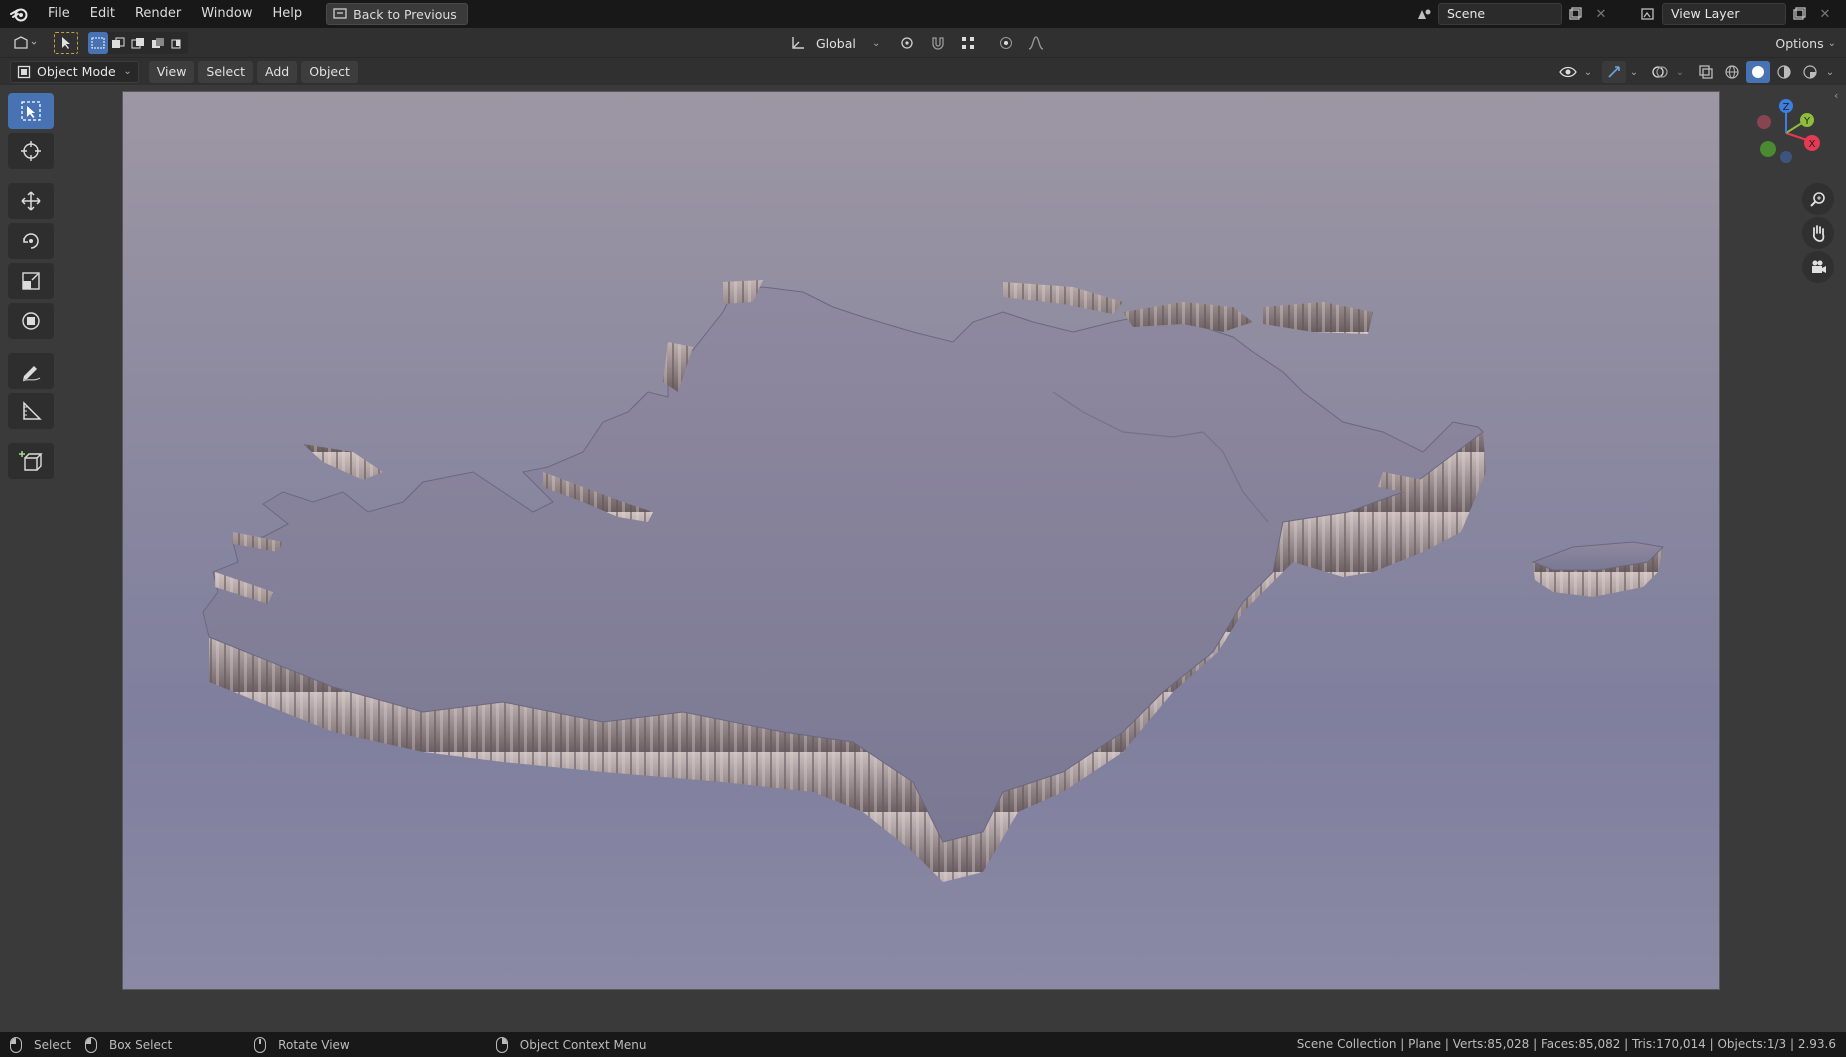 The width and height of the screenshot is (1846, 1057). I want to click on gizmo-chevron-icon: ⌄, so click(1634, 72).